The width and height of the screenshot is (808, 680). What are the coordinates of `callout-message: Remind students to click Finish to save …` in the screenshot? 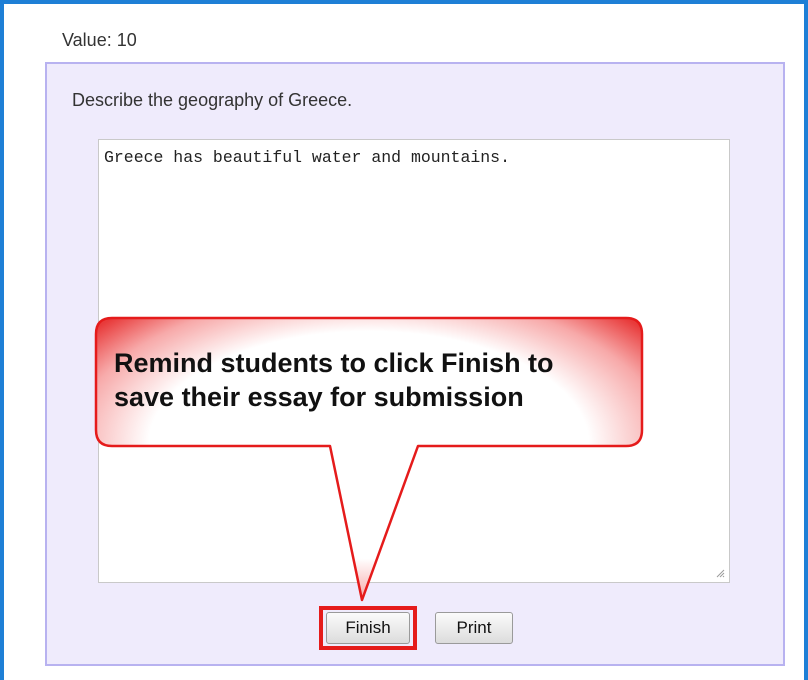 It's located at (374, 380).